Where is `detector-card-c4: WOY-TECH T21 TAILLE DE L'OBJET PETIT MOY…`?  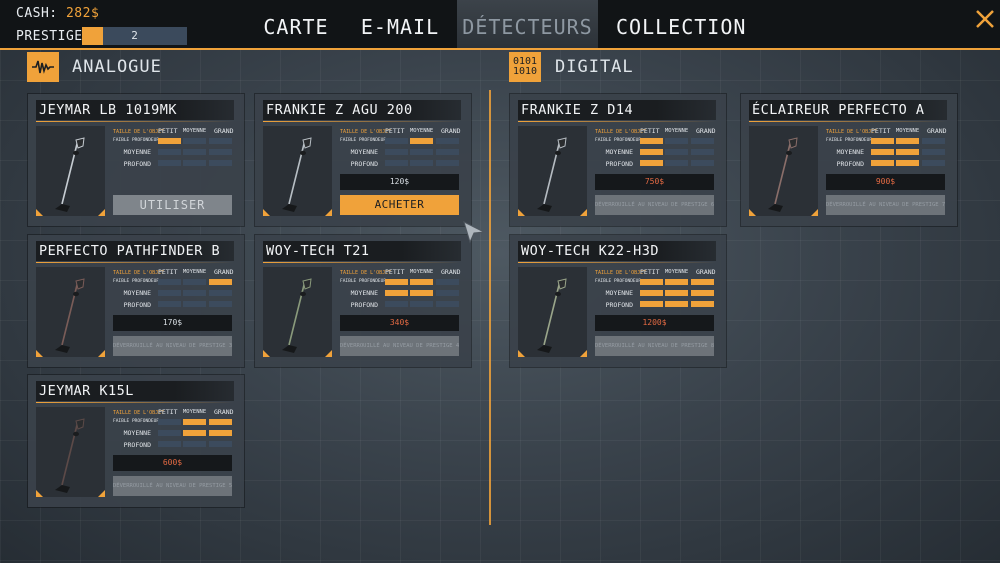 detector-card-c4: WOY-TECH T21 TAILLE DE L'OBJET PETIT MOY… is located at coordinates (363, 301).